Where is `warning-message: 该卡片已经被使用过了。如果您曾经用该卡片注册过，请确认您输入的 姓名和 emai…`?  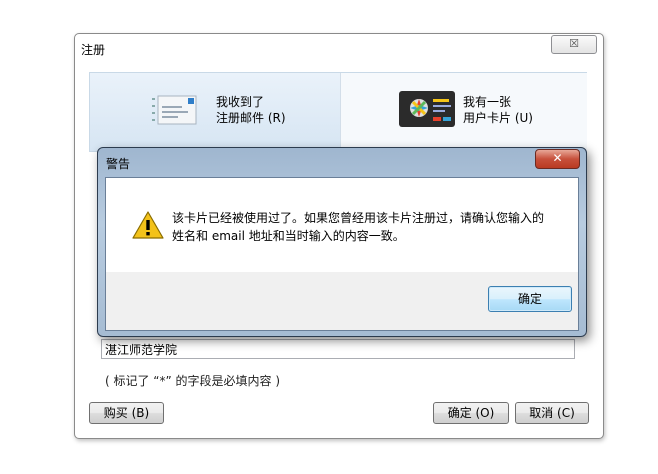 warning-message: 该卡片已经被使用过了。如果您曾经用该卡片注册过，请确认您输入的 姓名和 emai… is located at coordinates (367, 227).